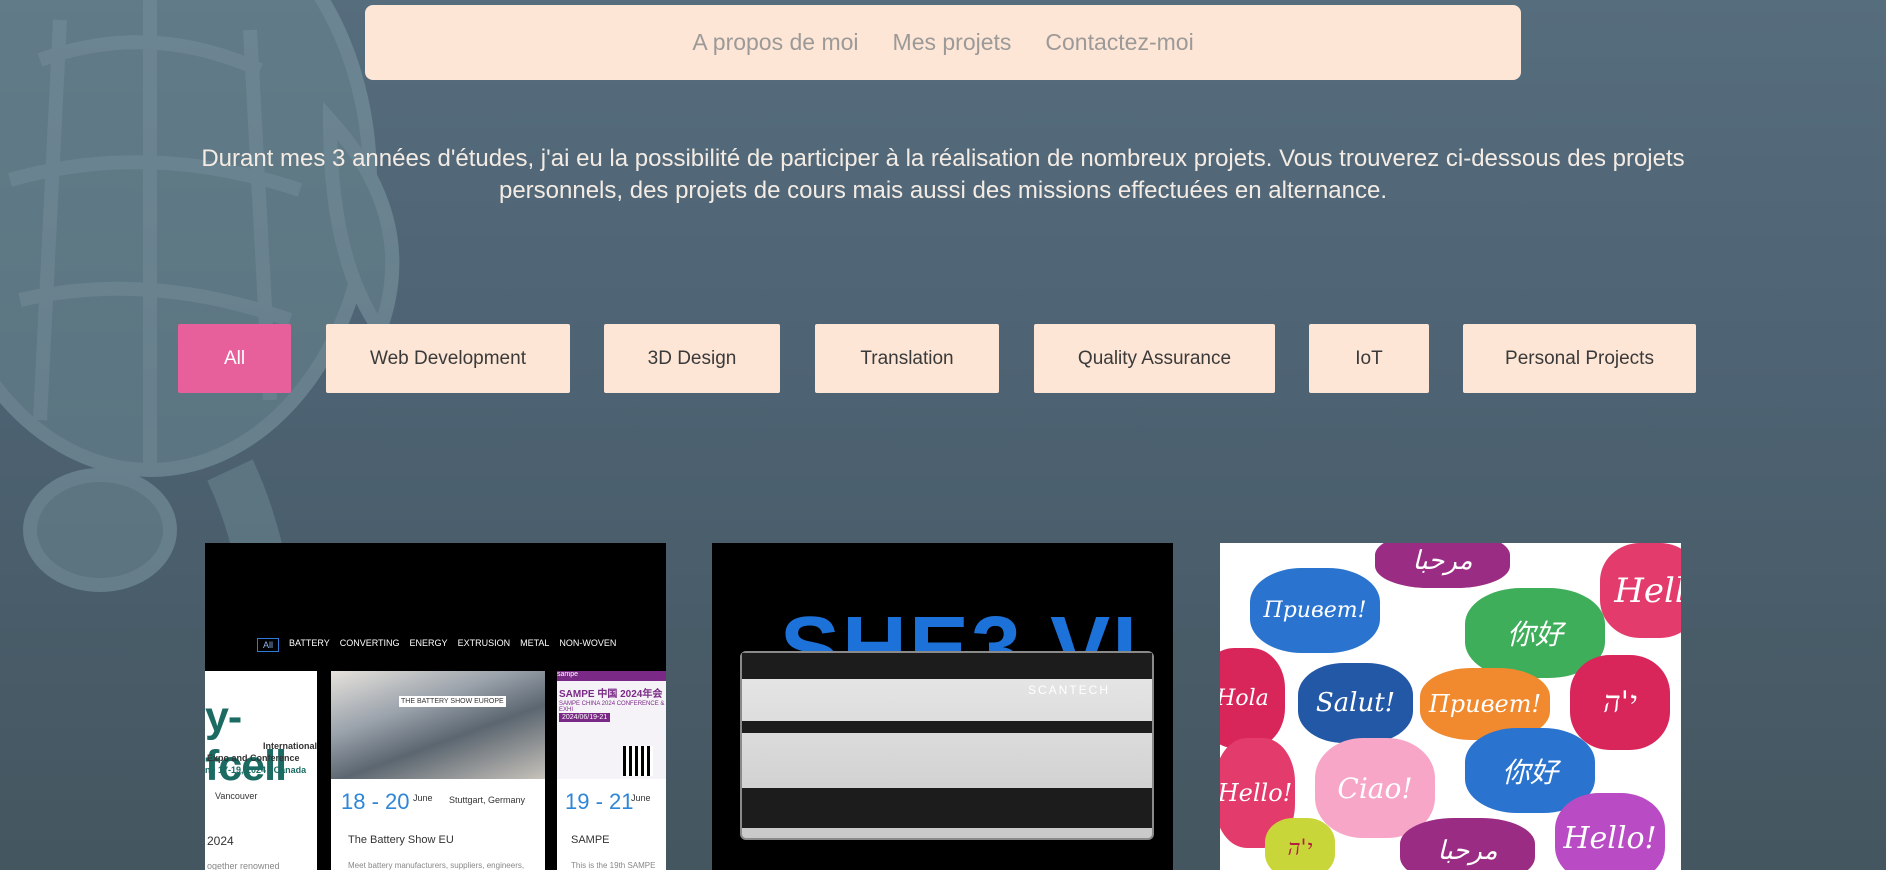 This screenshot has height=870, width=1886. I want to click on speech-bubble: Привет!, so click(1315, 610).